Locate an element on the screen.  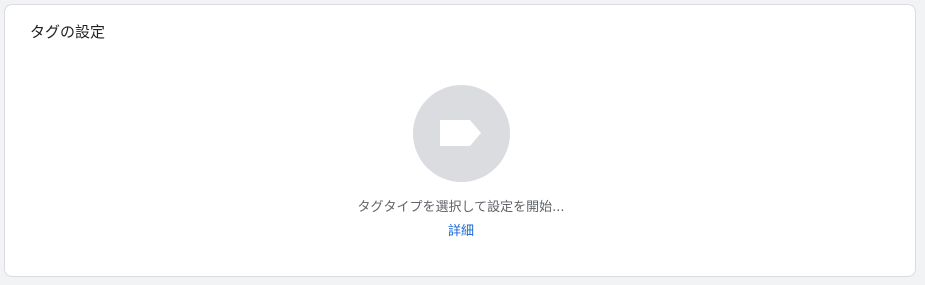
choose-tag-type-button is located at coordinates (461, 133).